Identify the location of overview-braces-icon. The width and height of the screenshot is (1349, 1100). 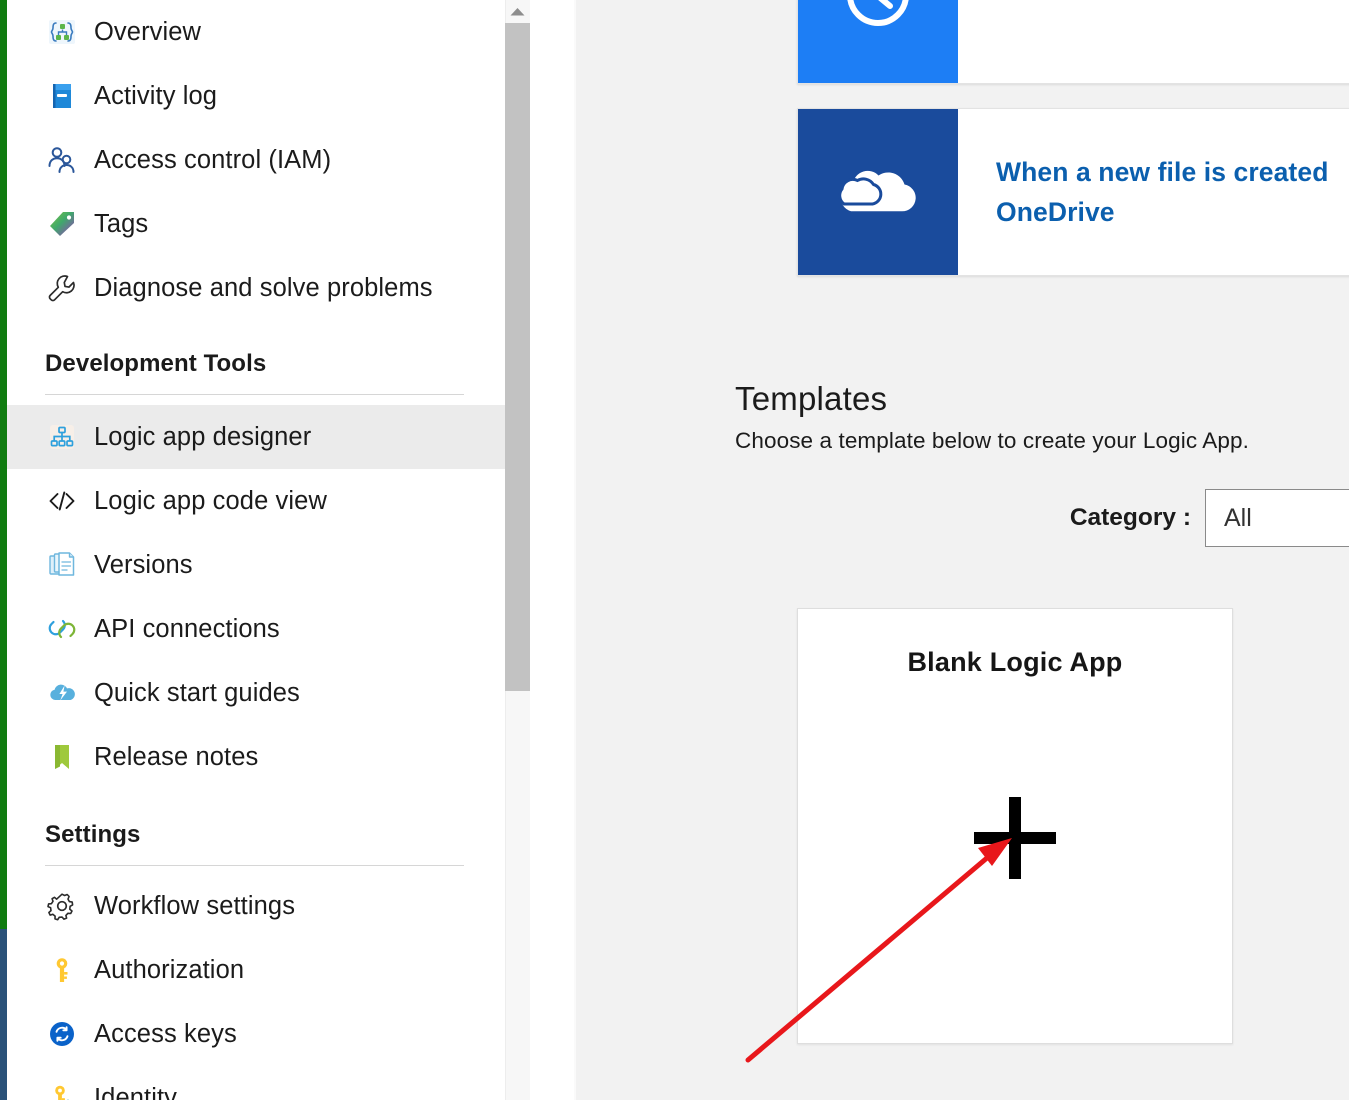
(62, 32).